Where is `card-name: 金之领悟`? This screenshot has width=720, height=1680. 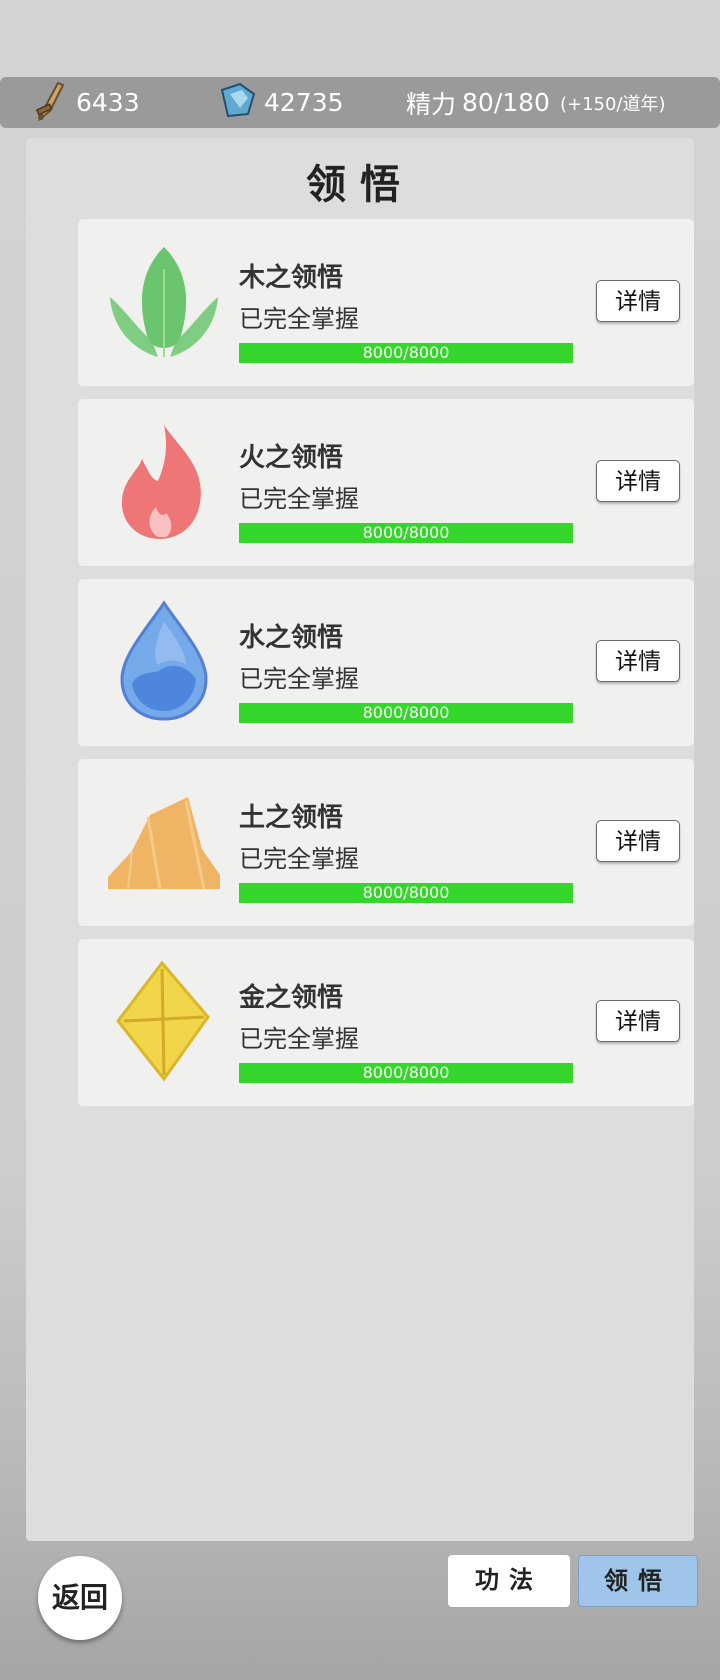
card-name: 金之领悟 is located at coordinates (291, 998).